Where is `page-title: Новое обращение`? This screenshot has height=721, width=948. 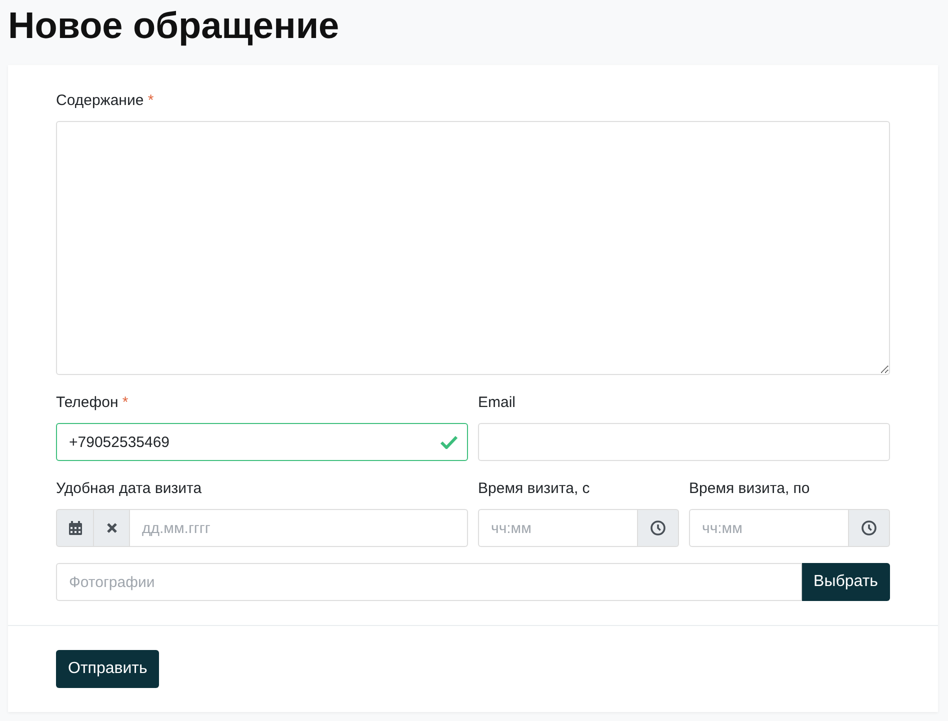
page-title: Новое обращение is located at coordinates (174, 26).